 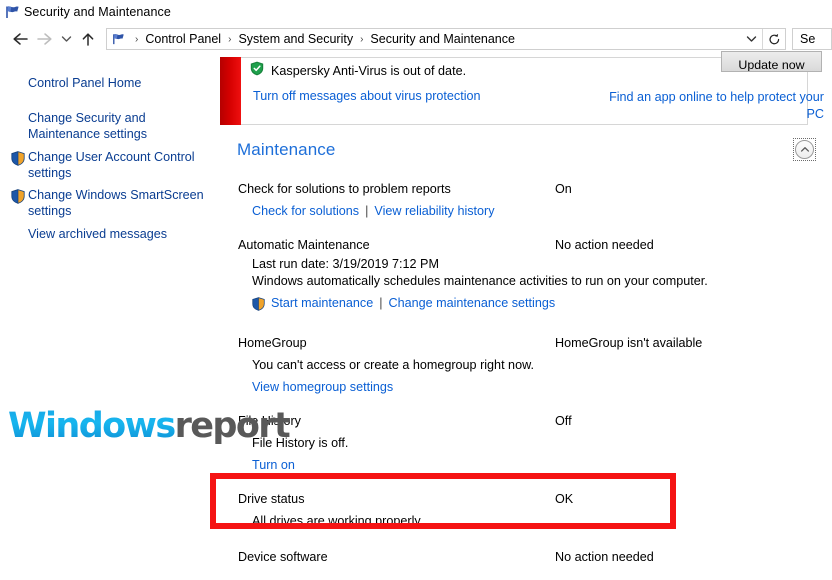 What do you see at coordinates (472, 303) in the screenshot?
I see `change-maintenance-settings-link: Change maintenance settings` at bounding box center [472, 303].